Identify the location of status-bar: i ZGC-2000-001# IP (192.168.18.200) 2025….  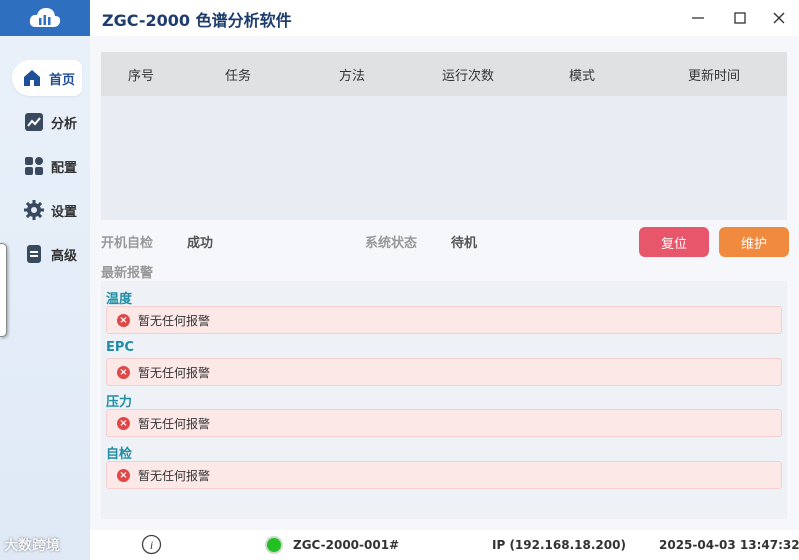
(444, 545).